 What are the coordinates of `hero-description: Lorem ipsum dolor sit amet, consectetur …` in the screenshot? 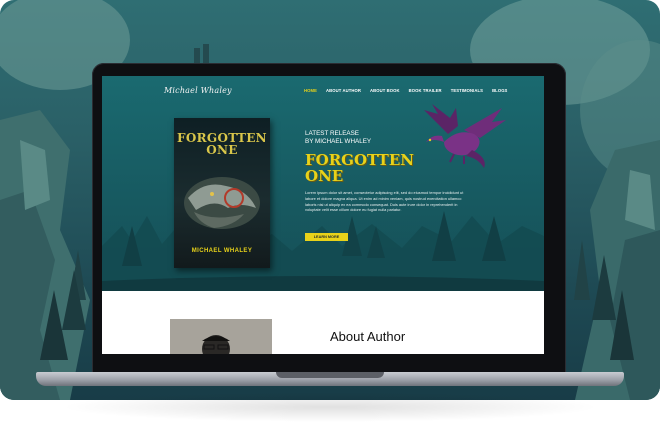 It's located at (384, 201).